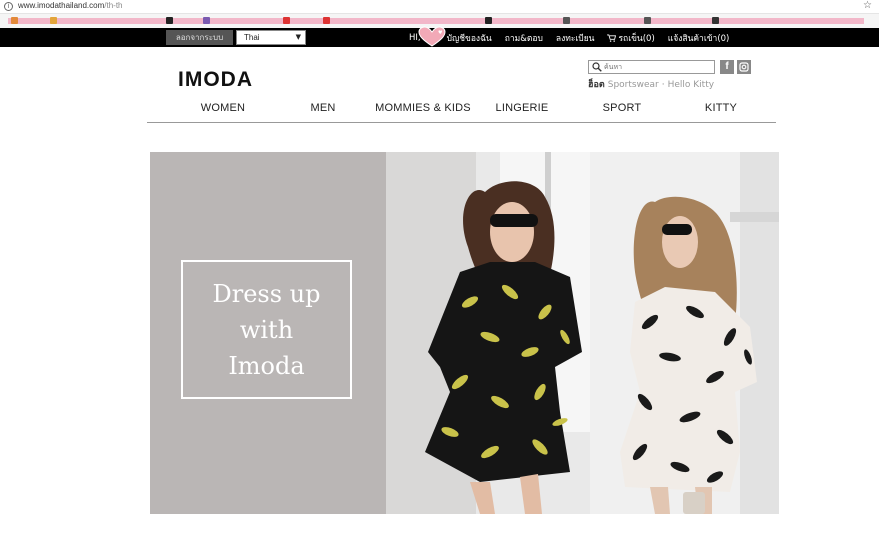 The width and height of the screenshot is (879, 536). I want to click on faq-link: ถาม&ตอบ, so click(524, 38).